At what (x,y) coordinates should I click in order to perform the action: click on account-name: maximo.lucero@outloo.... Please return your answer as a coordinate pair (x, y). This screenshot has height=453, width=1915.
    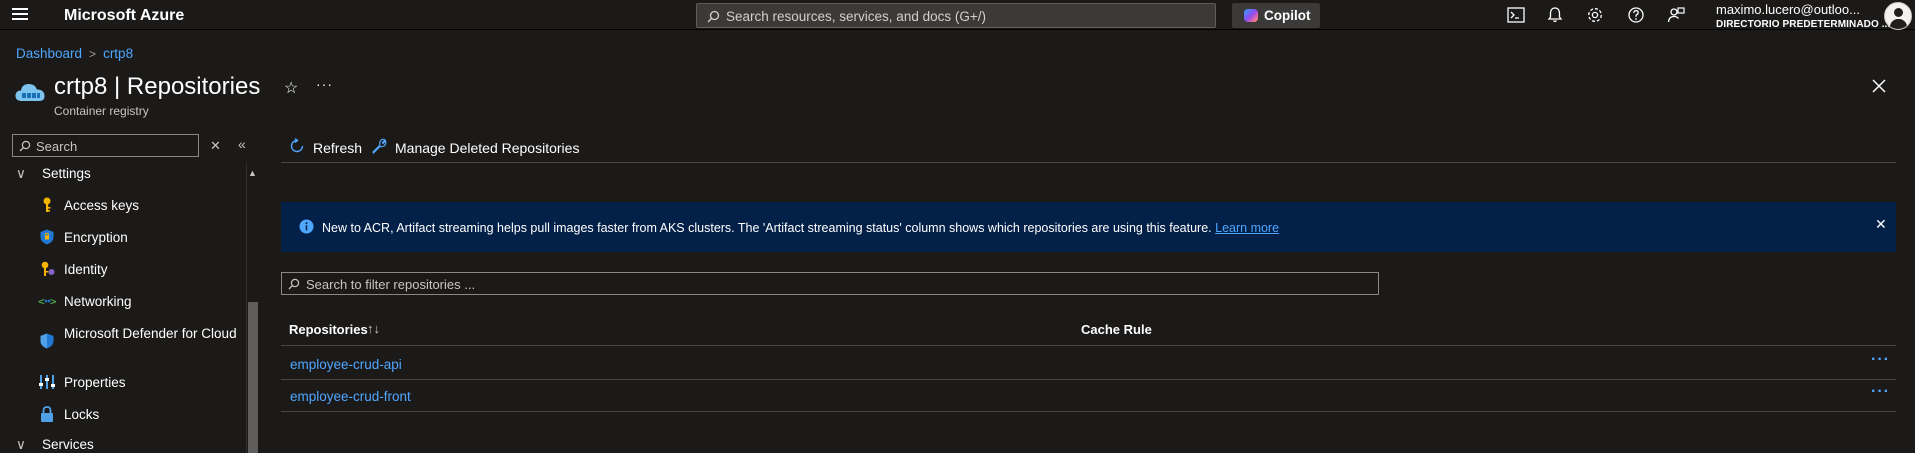
    Looking at the image, I should click on (1788, 9).